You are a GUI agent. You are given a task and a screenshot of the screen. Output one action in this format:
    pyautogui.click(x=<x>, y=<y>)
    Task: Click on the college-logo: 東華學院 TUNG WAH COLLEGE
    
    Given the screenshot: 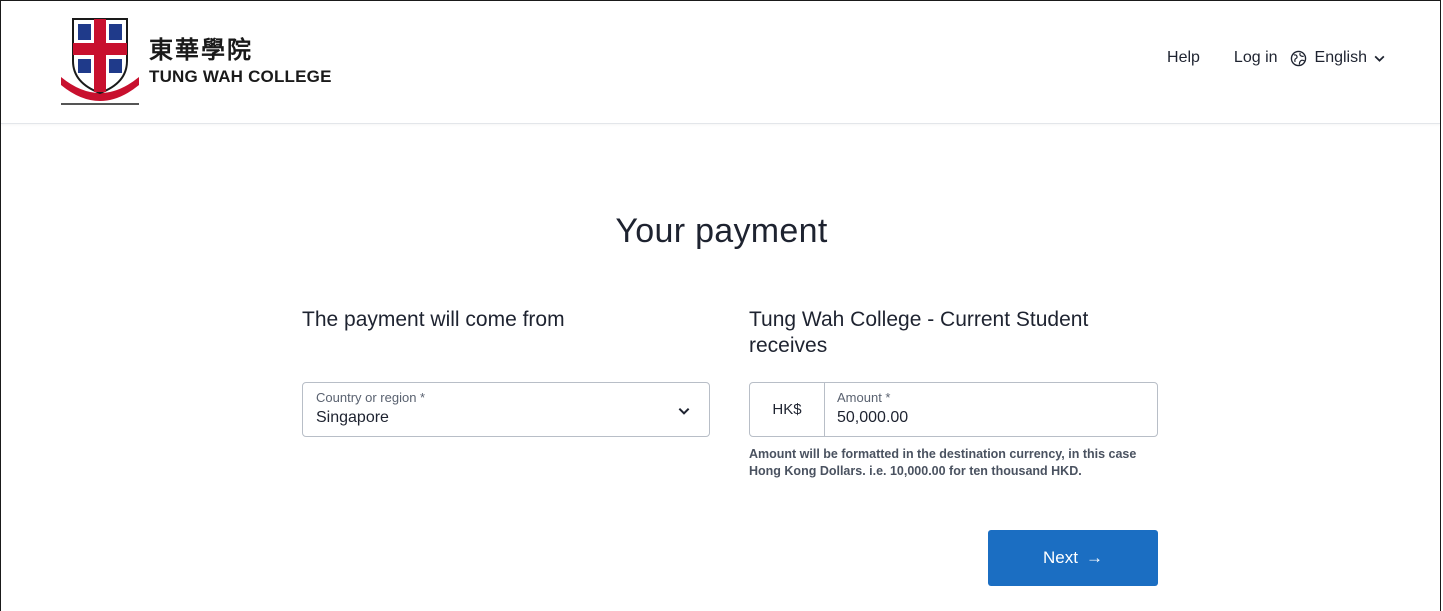 What is the action you would take?
    pyautogui.click(x=204, y=63)
    